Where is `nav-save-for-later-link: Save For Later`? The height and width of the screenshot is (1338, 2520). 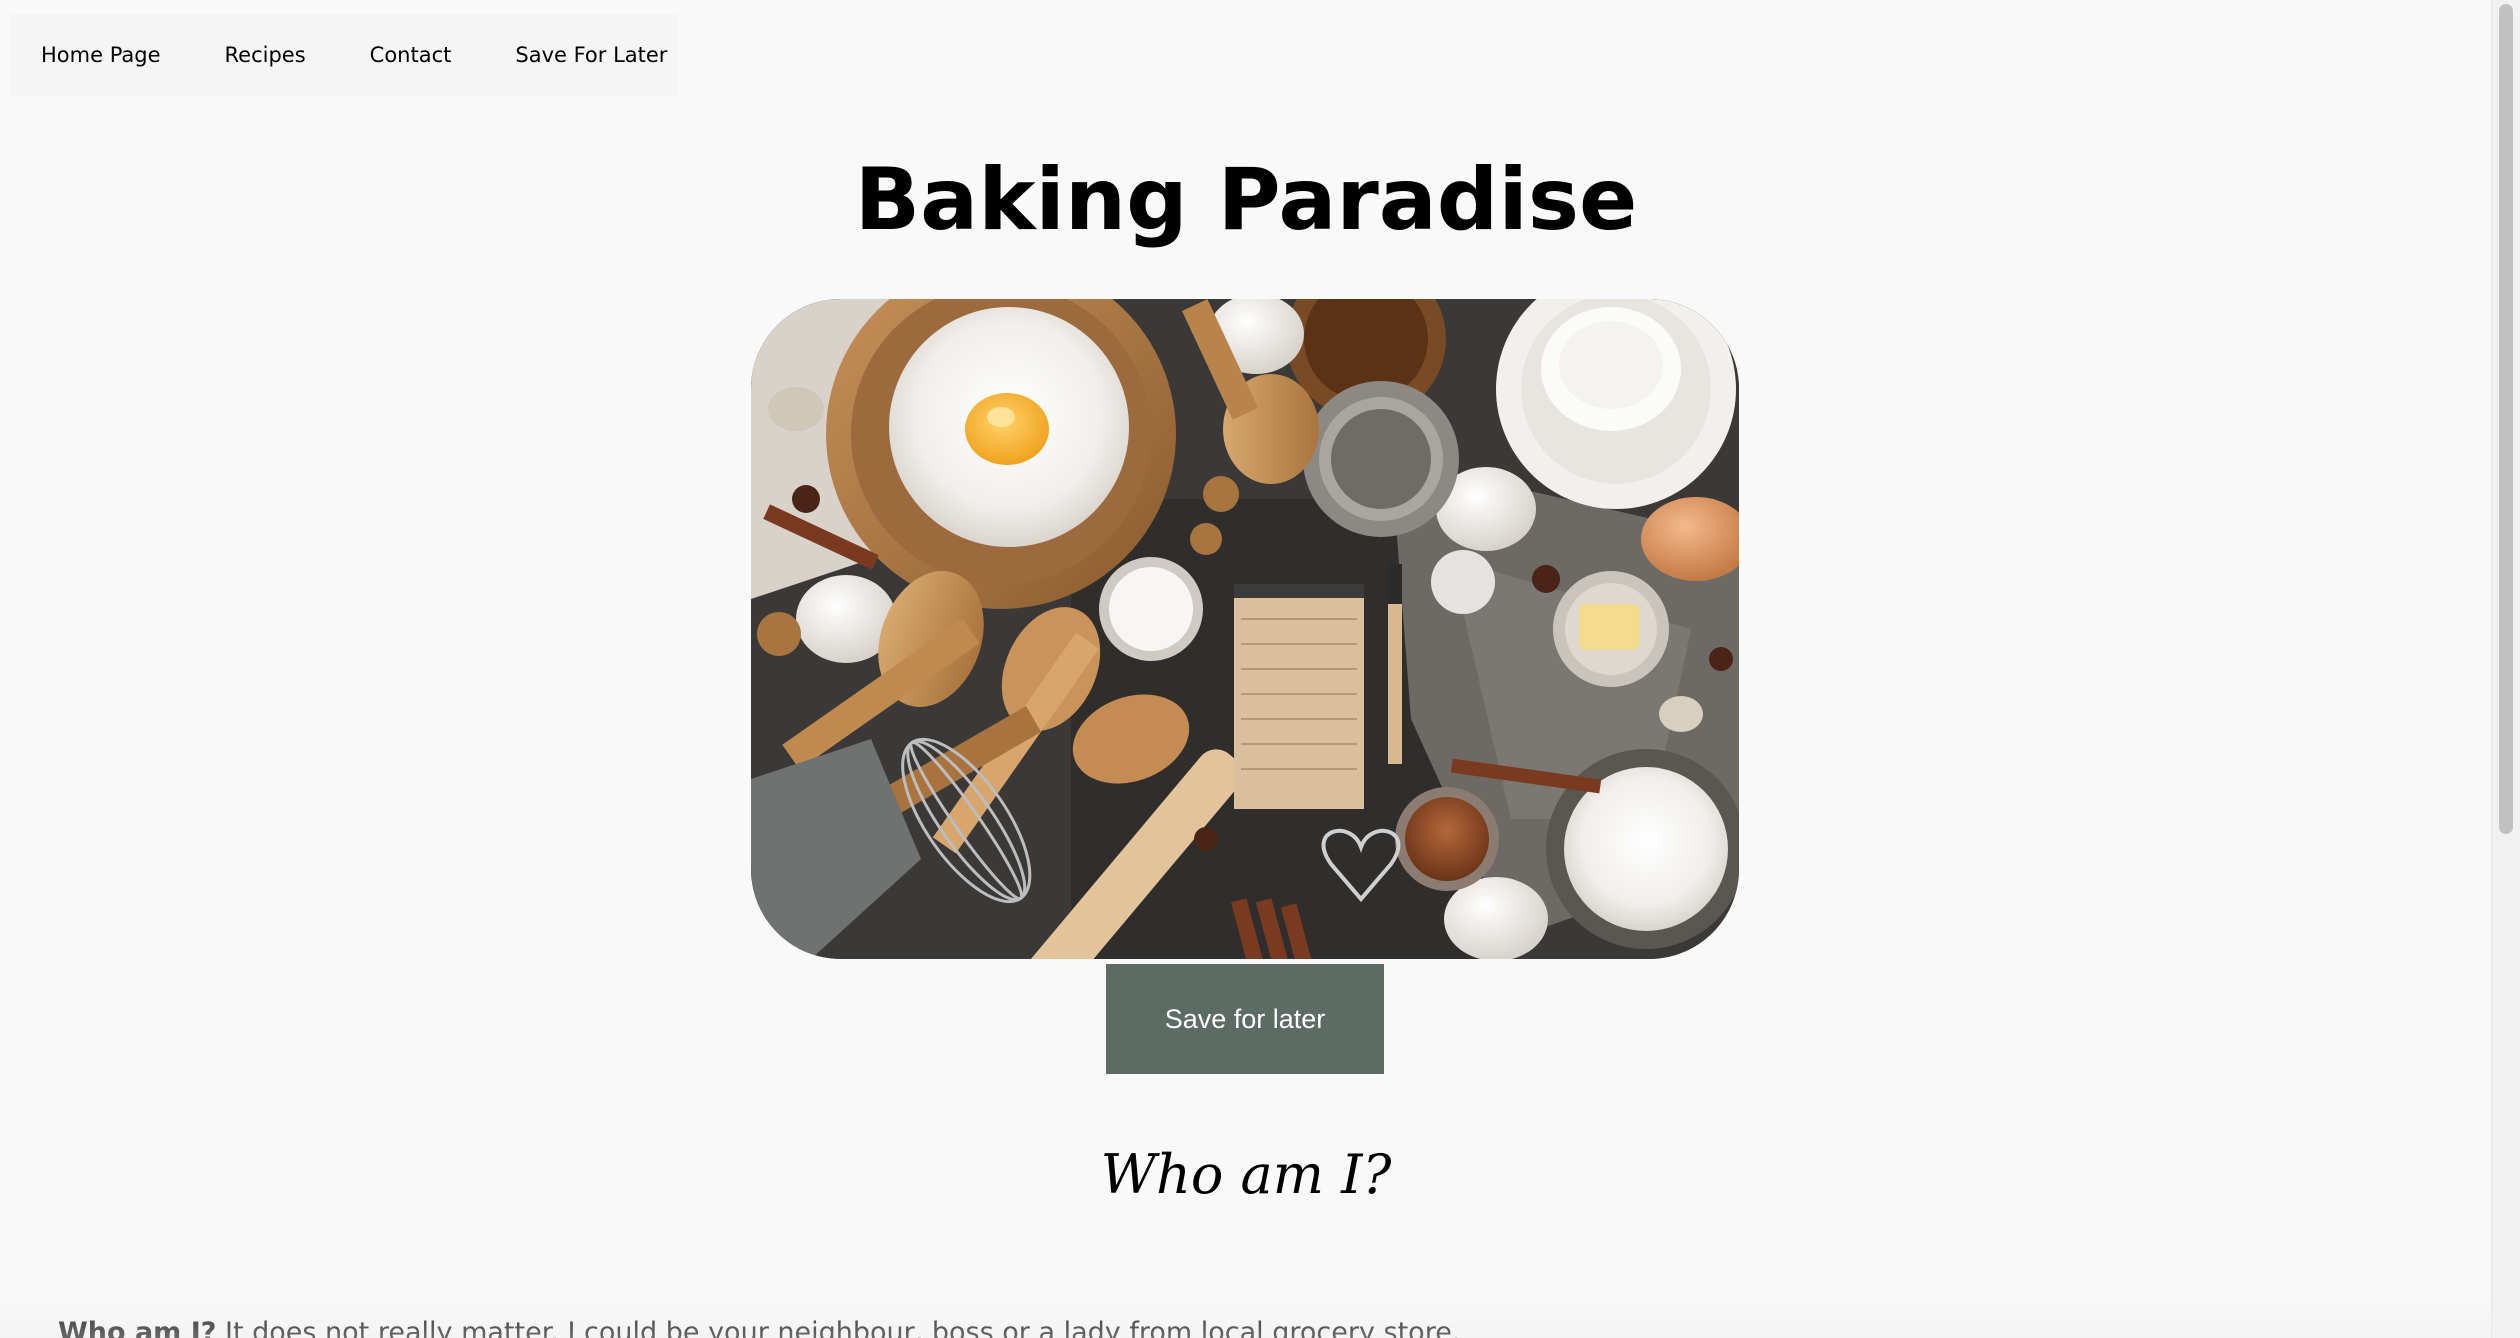 nav-save-for-later-link: Save For Later is located at coordinates (591, 55).